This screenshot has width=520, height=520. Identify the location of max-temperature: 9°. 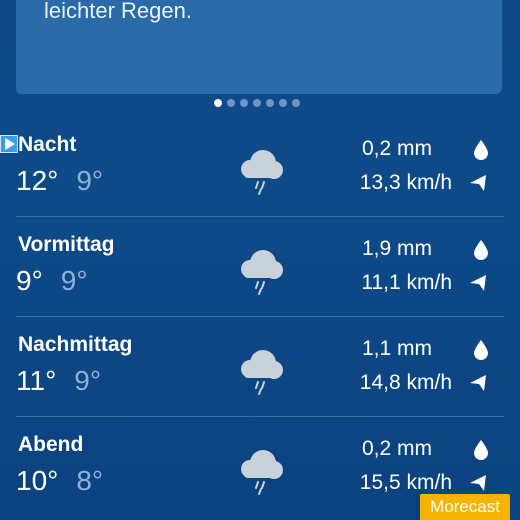
(29, 280).